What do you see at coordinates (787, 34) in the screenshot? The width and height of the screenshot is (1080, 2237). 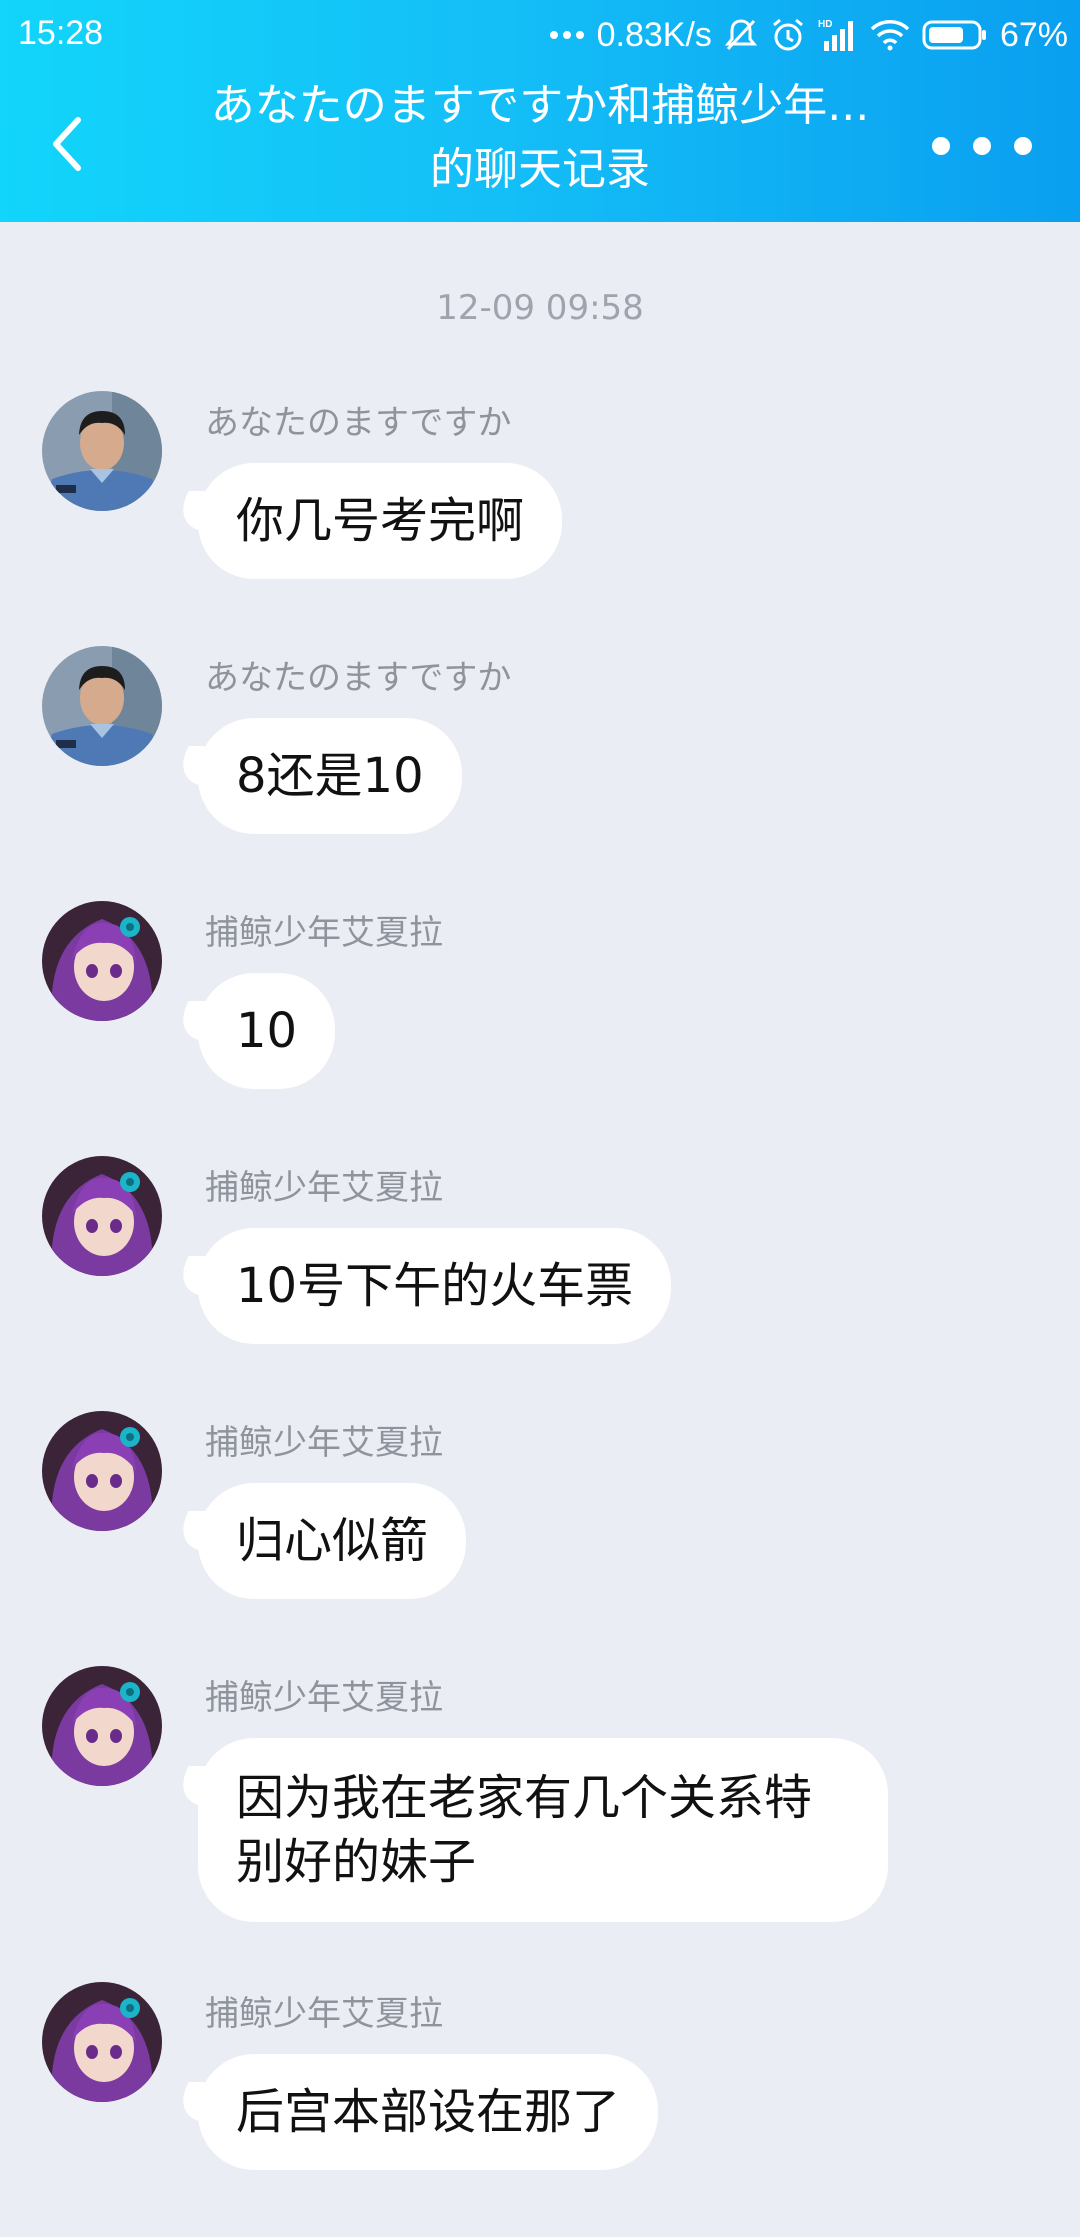 I see `alarm-icon` at bounding box center [787, 34].